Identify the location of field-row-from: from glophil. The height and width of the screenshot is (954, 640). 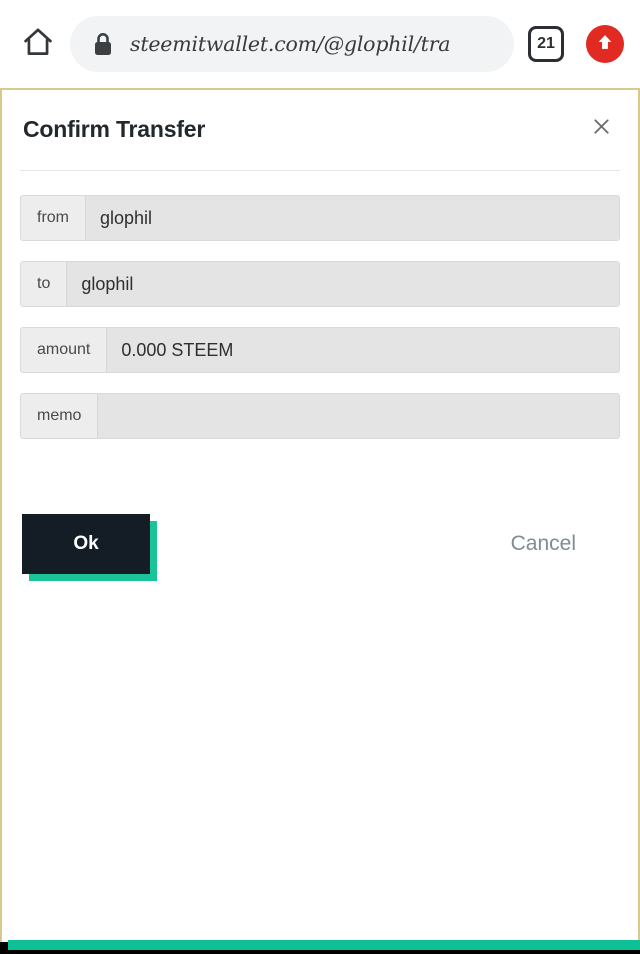
(320, 218).